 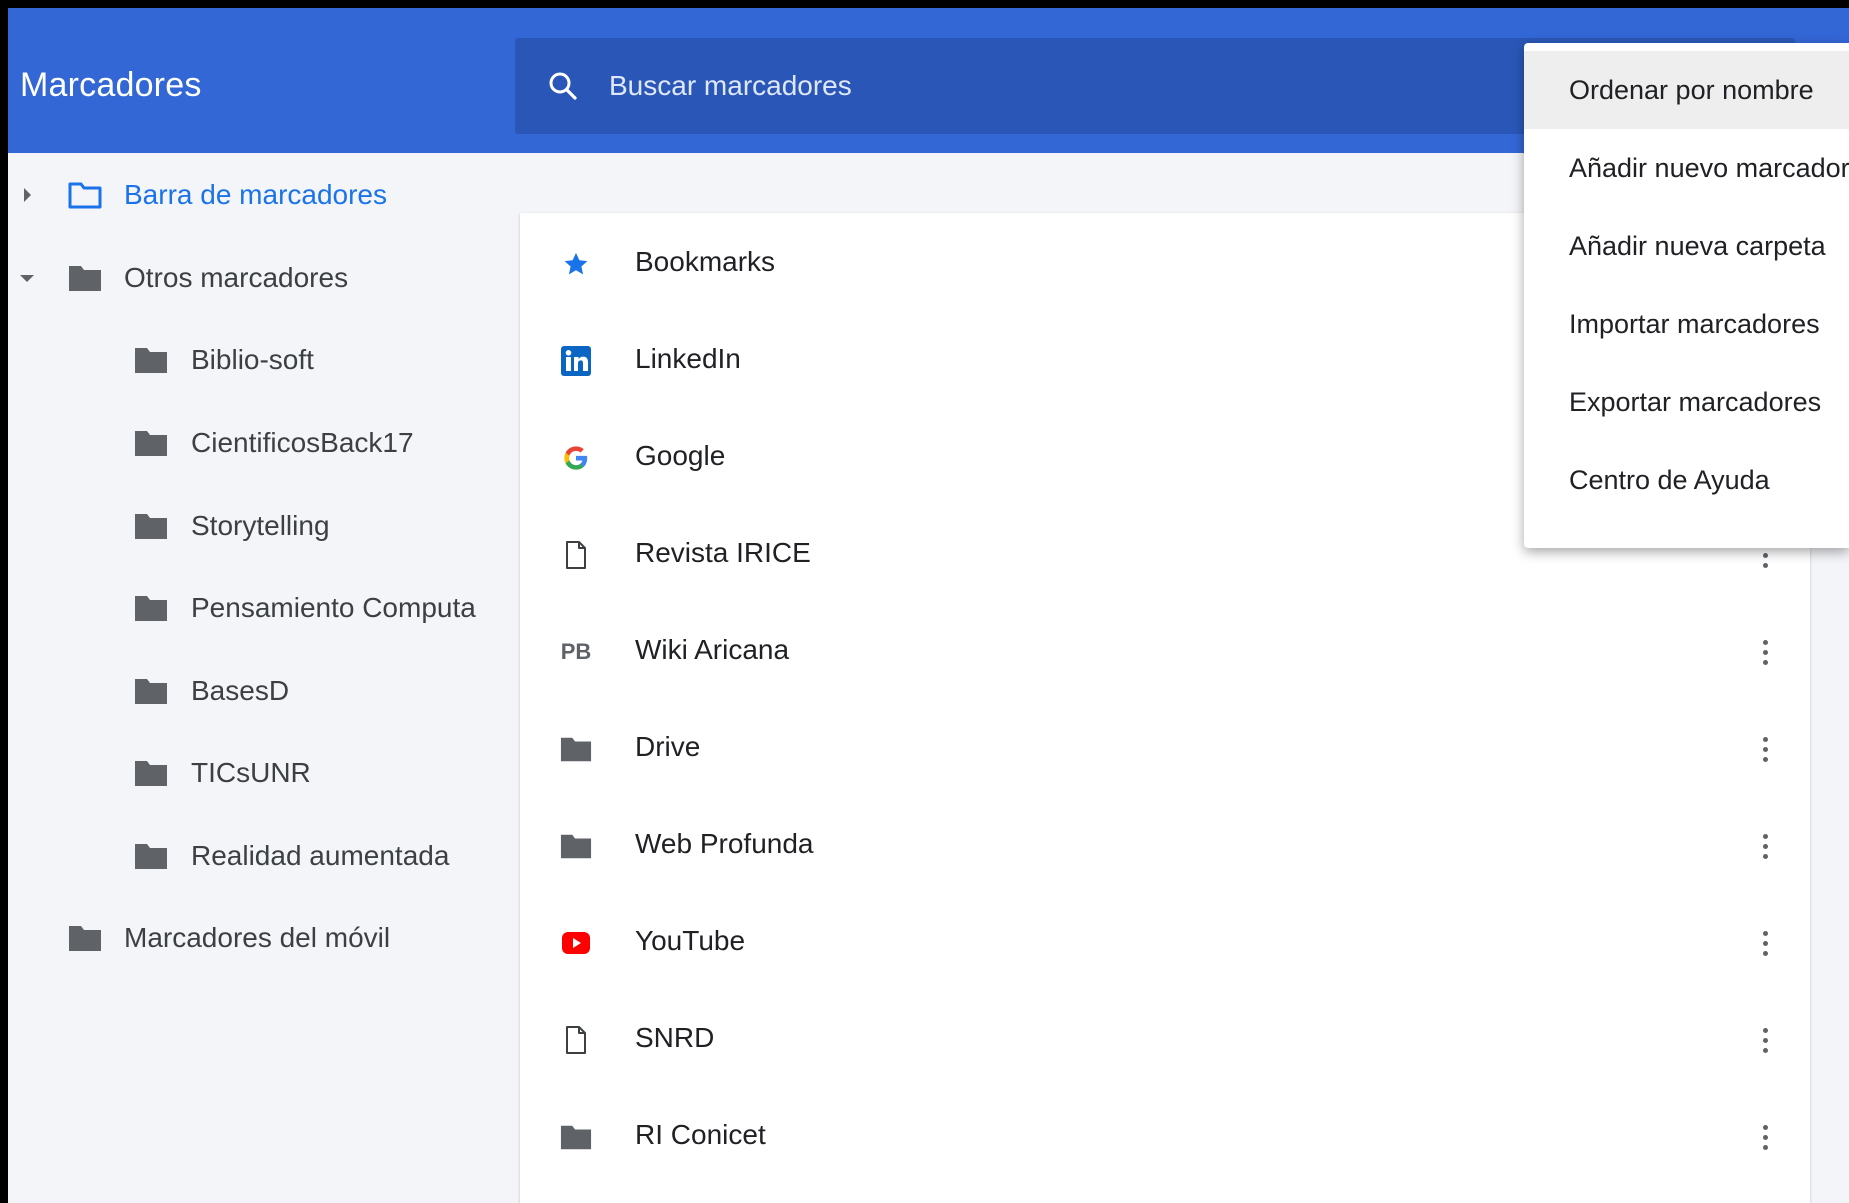 What do you see at coordinates (251, 772) in the screenshot?
I see `tree-item-label: TICsUNR` at bounding box center [251, 772].